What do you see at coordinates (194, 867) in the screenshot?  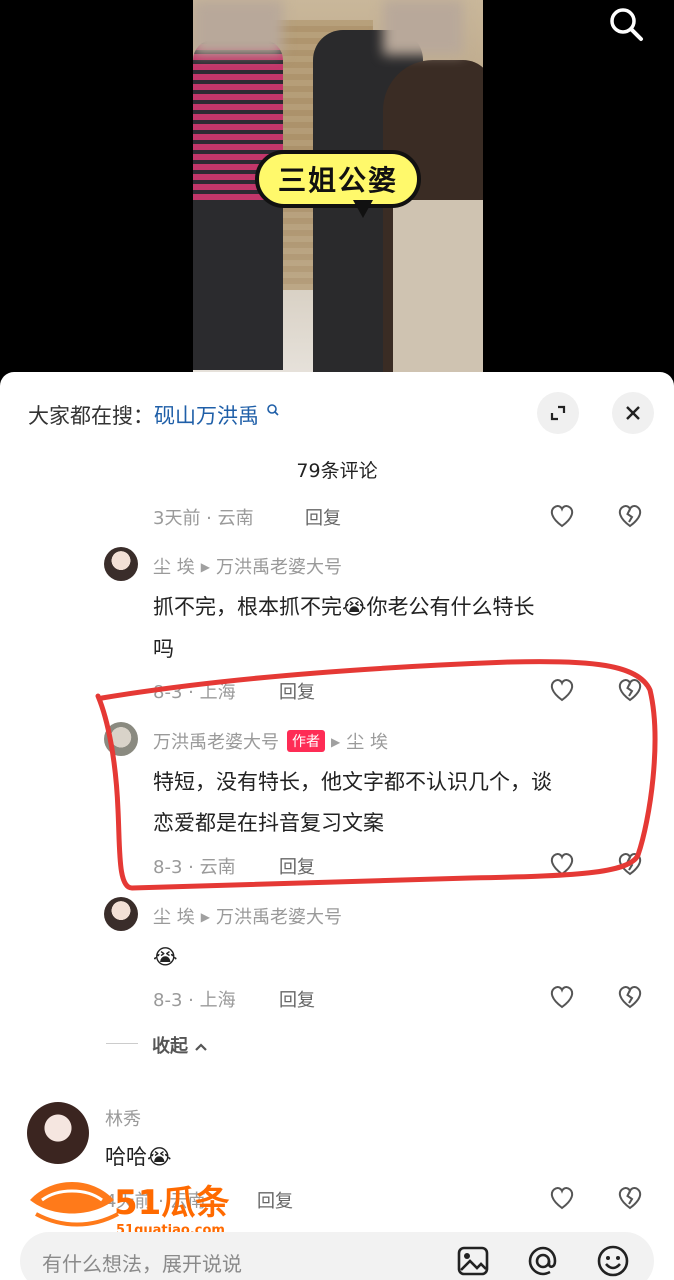 I see `comment-meta: 8-3 · 云南` at bounding box center [194, 867].